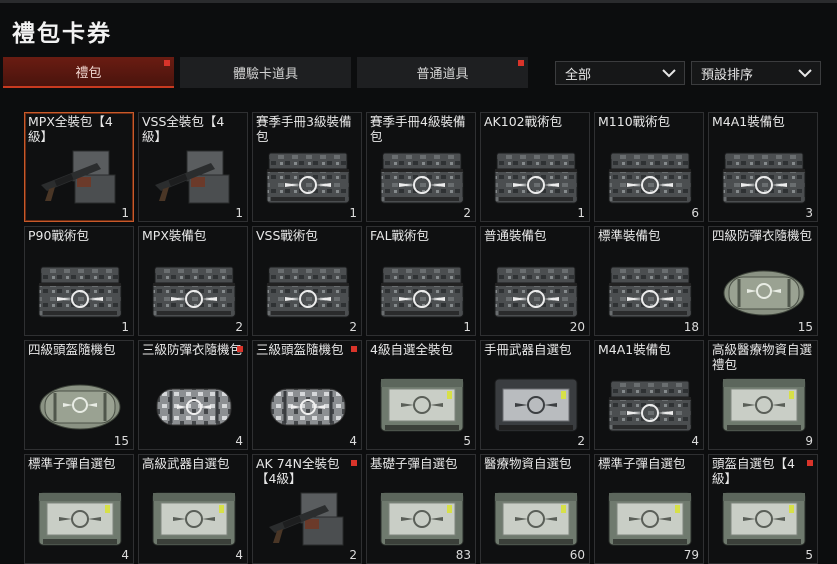 This screenshot has width=837, height=564. Describe the element at coordinates (79, 509) in the screenshot. I see `inventory-item: 標準子彈自選包 4` at that location.